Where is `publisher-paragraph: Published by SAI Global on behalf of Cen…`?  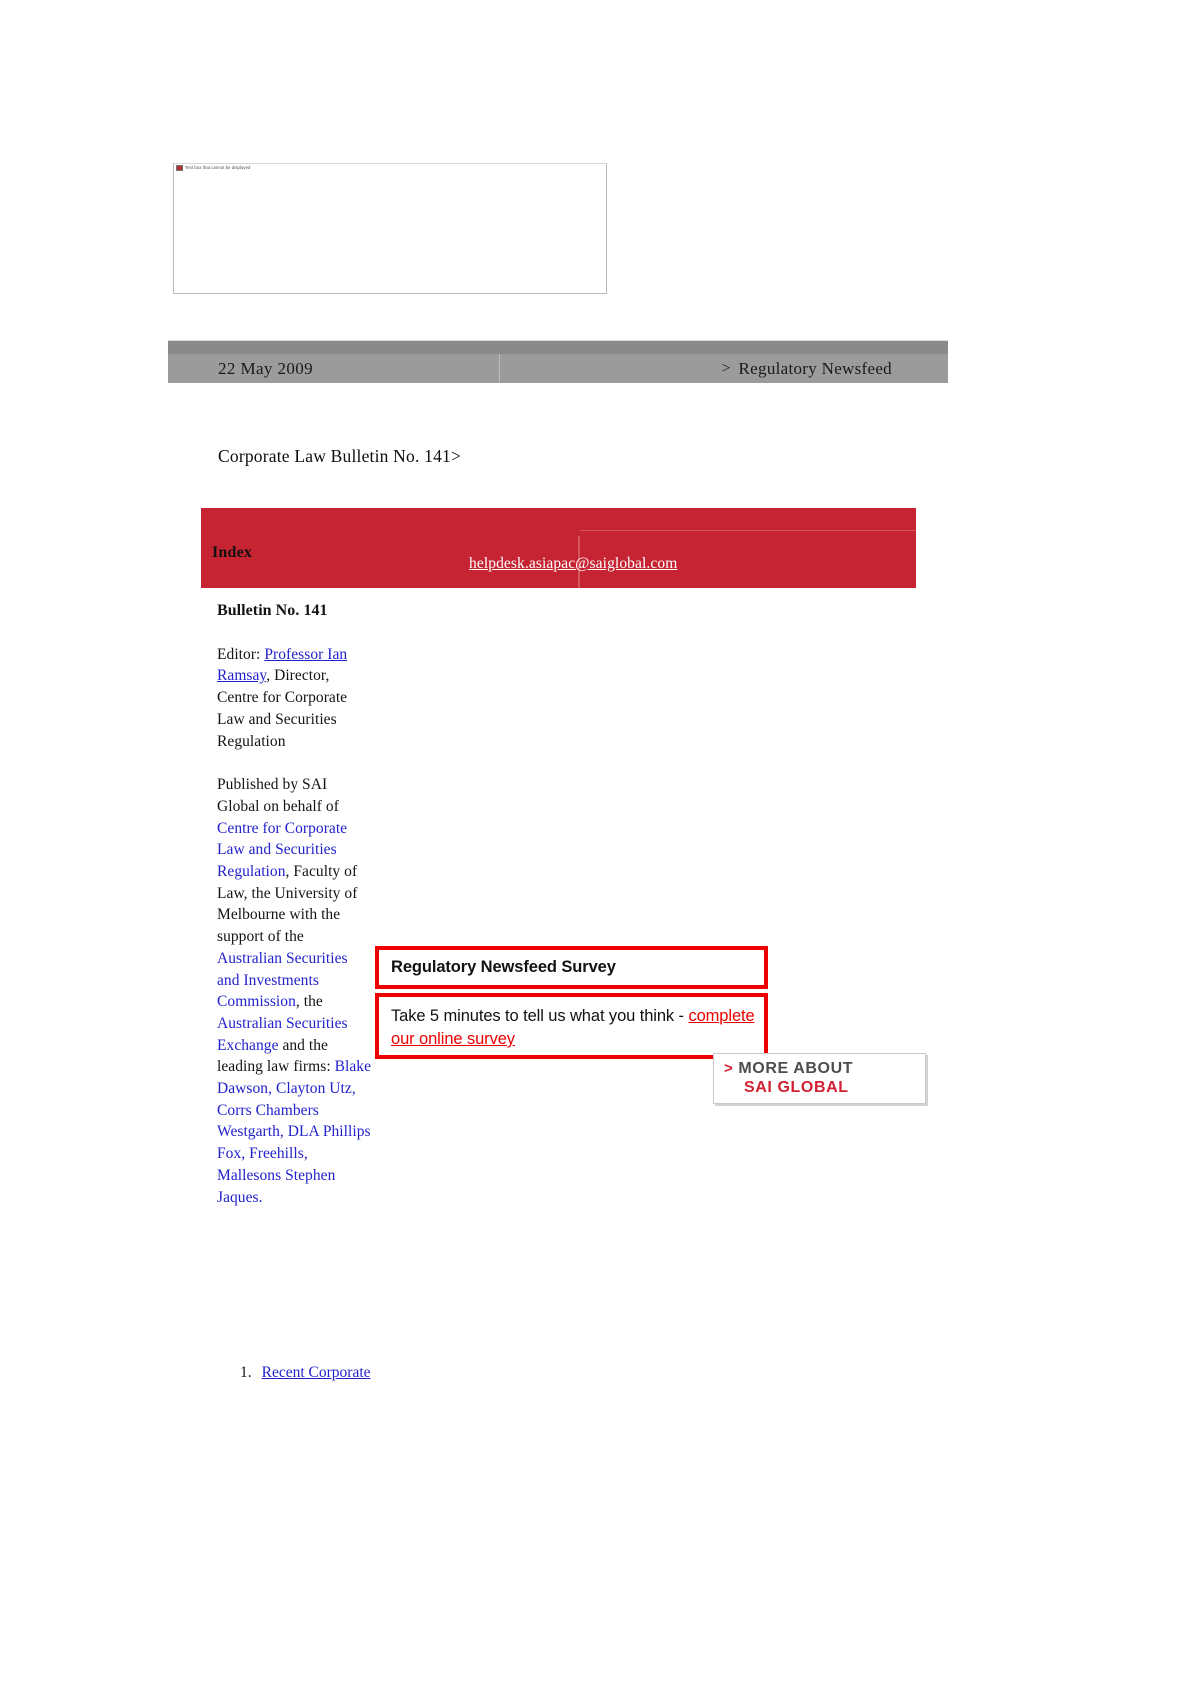 publisher-paragraph: Published by SAI Global on behalf of Cen… is located at coordinates (294, 991).